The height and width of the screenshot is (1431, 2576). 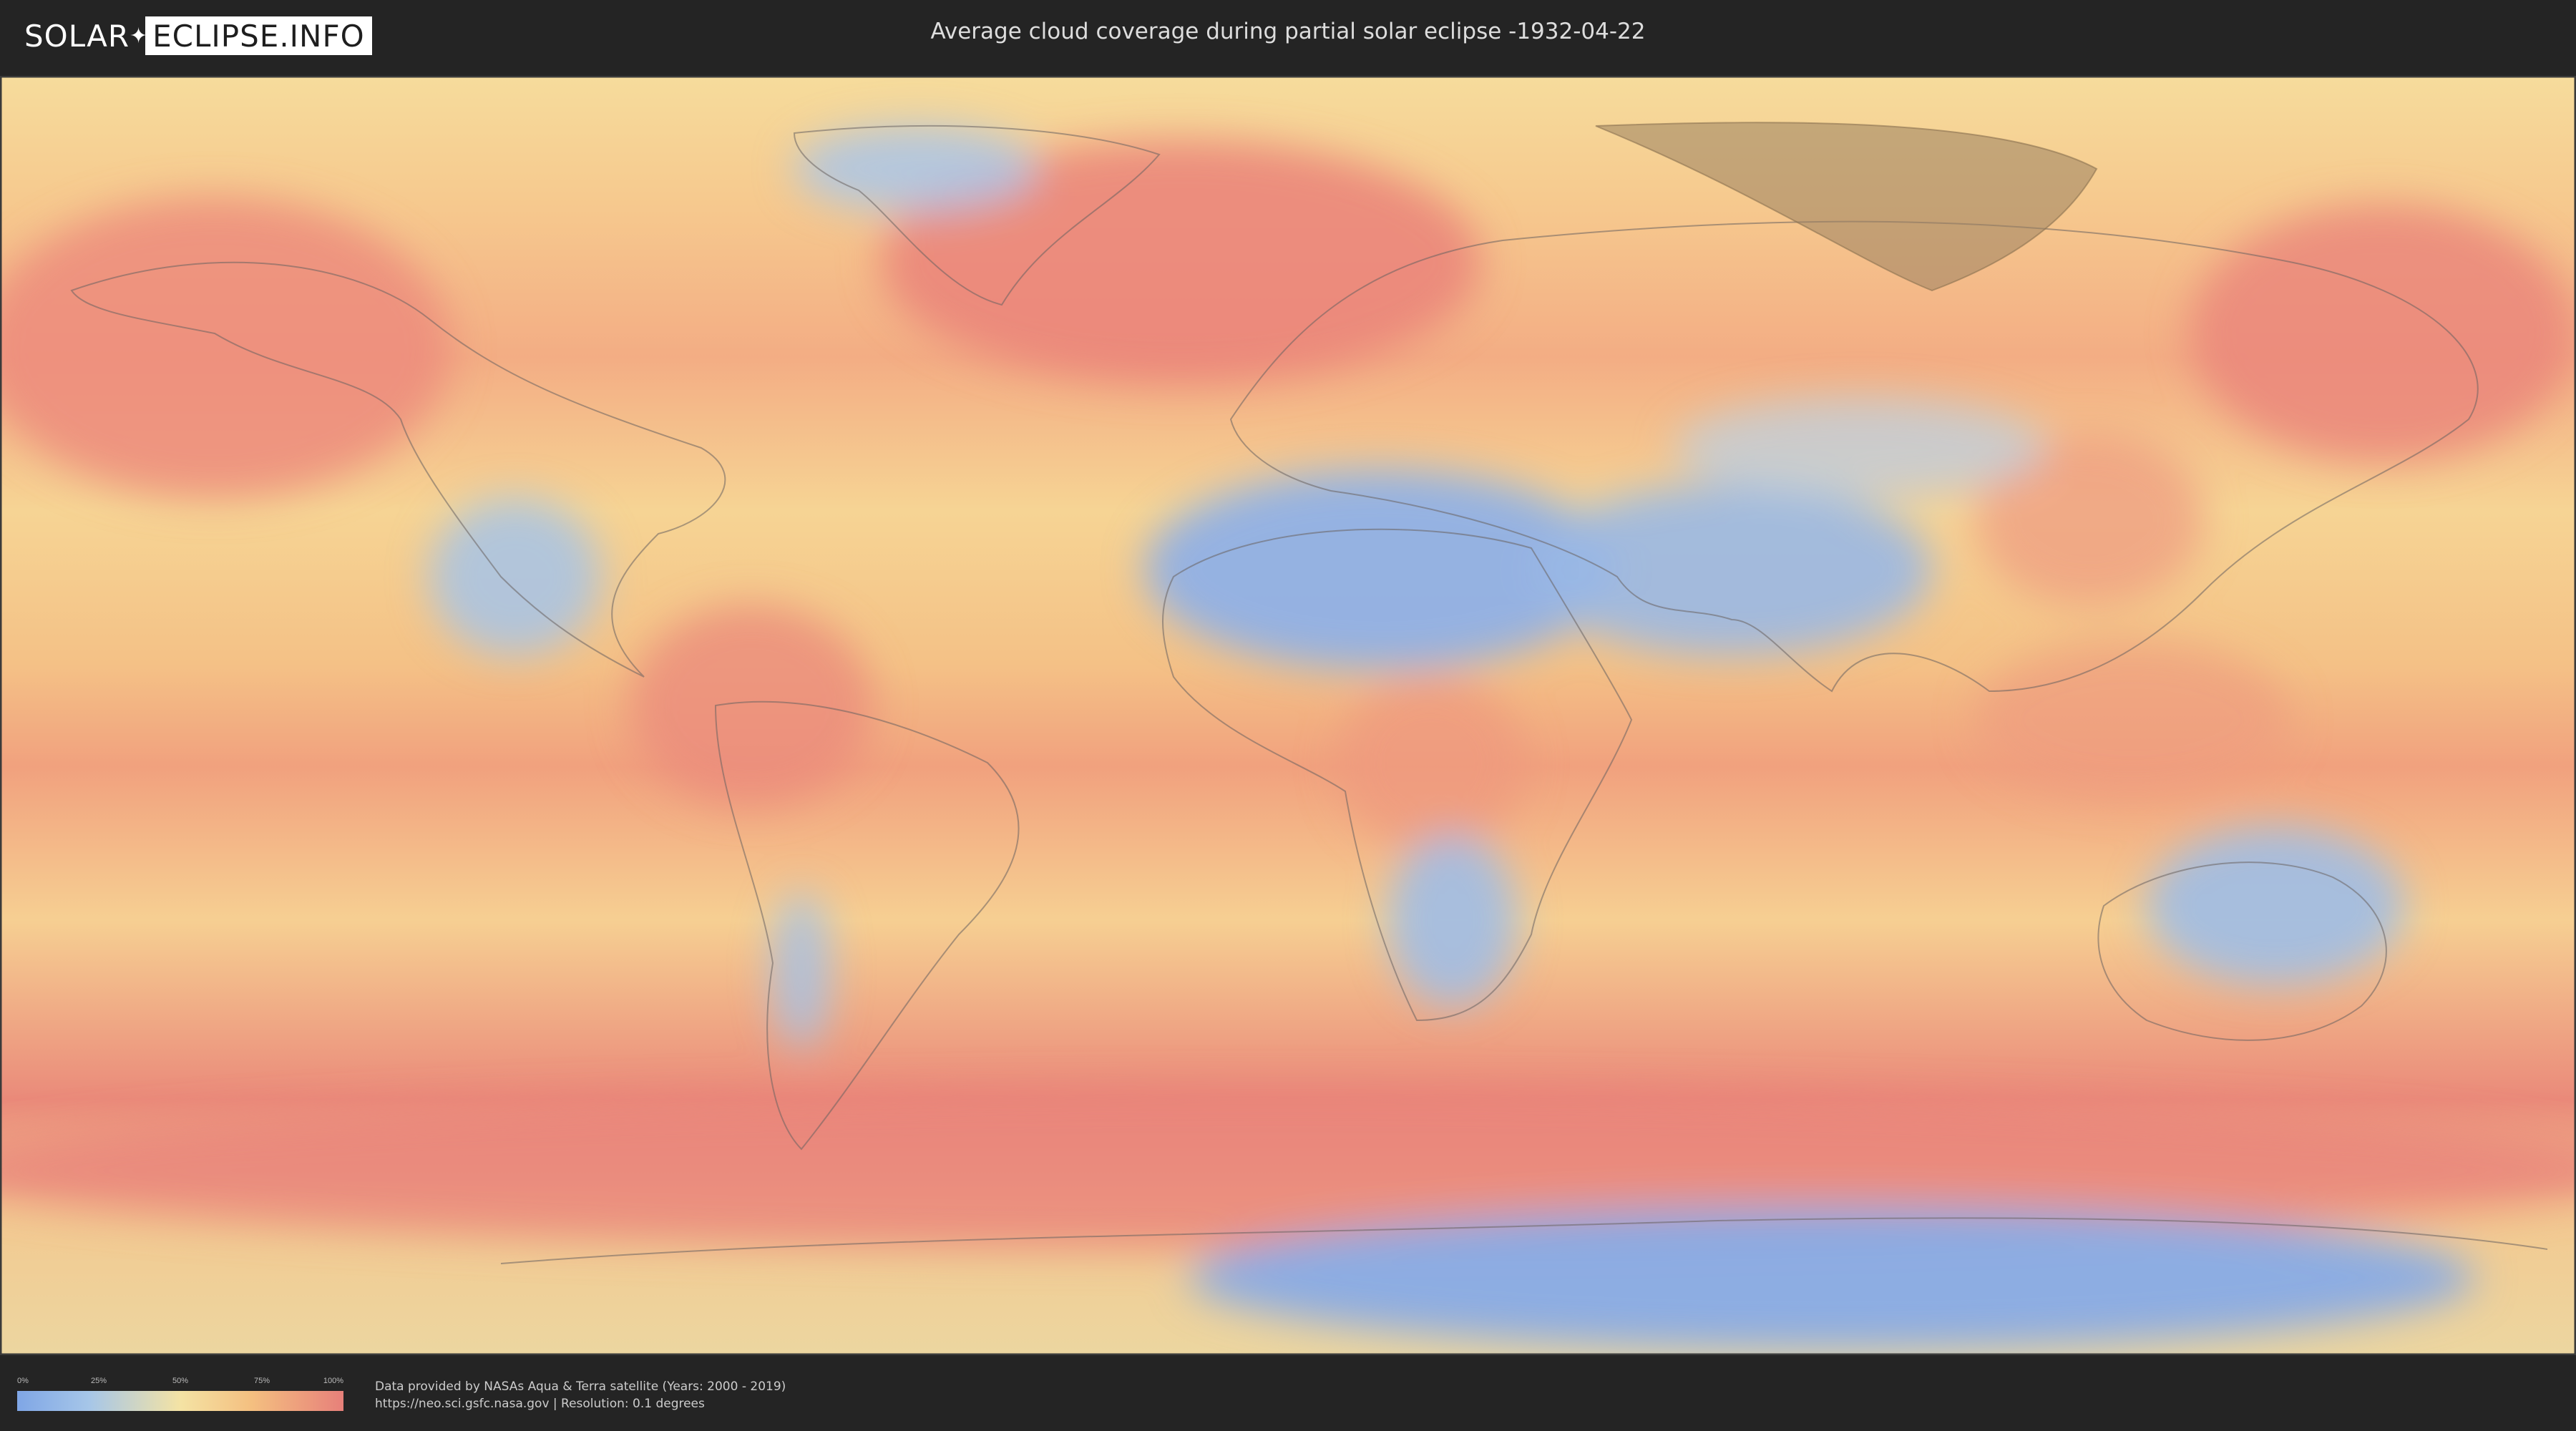 I want to click on legend-ticks: 0% 25% 50% 75% 100%, so click(x=180, y=1382).